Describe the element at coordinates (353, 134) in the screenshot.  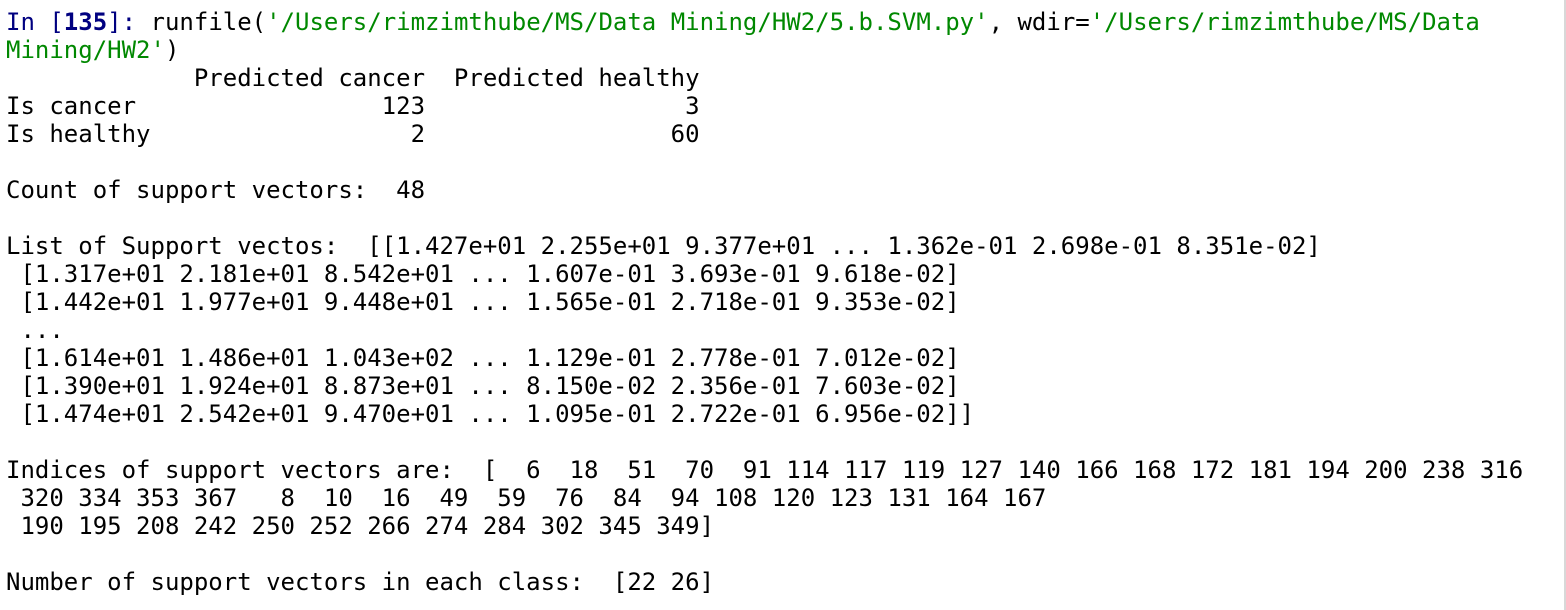
I see `confusion-matrix-row: Is healthy 2 60` at that location.